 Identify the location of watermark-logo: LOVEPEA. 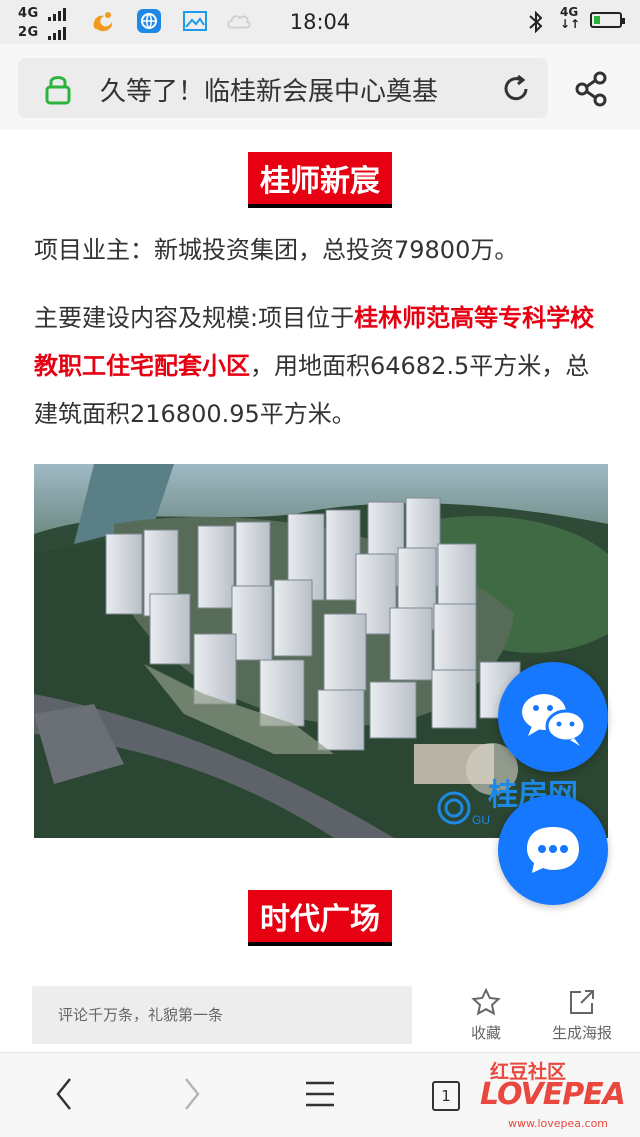
(553, 1094).